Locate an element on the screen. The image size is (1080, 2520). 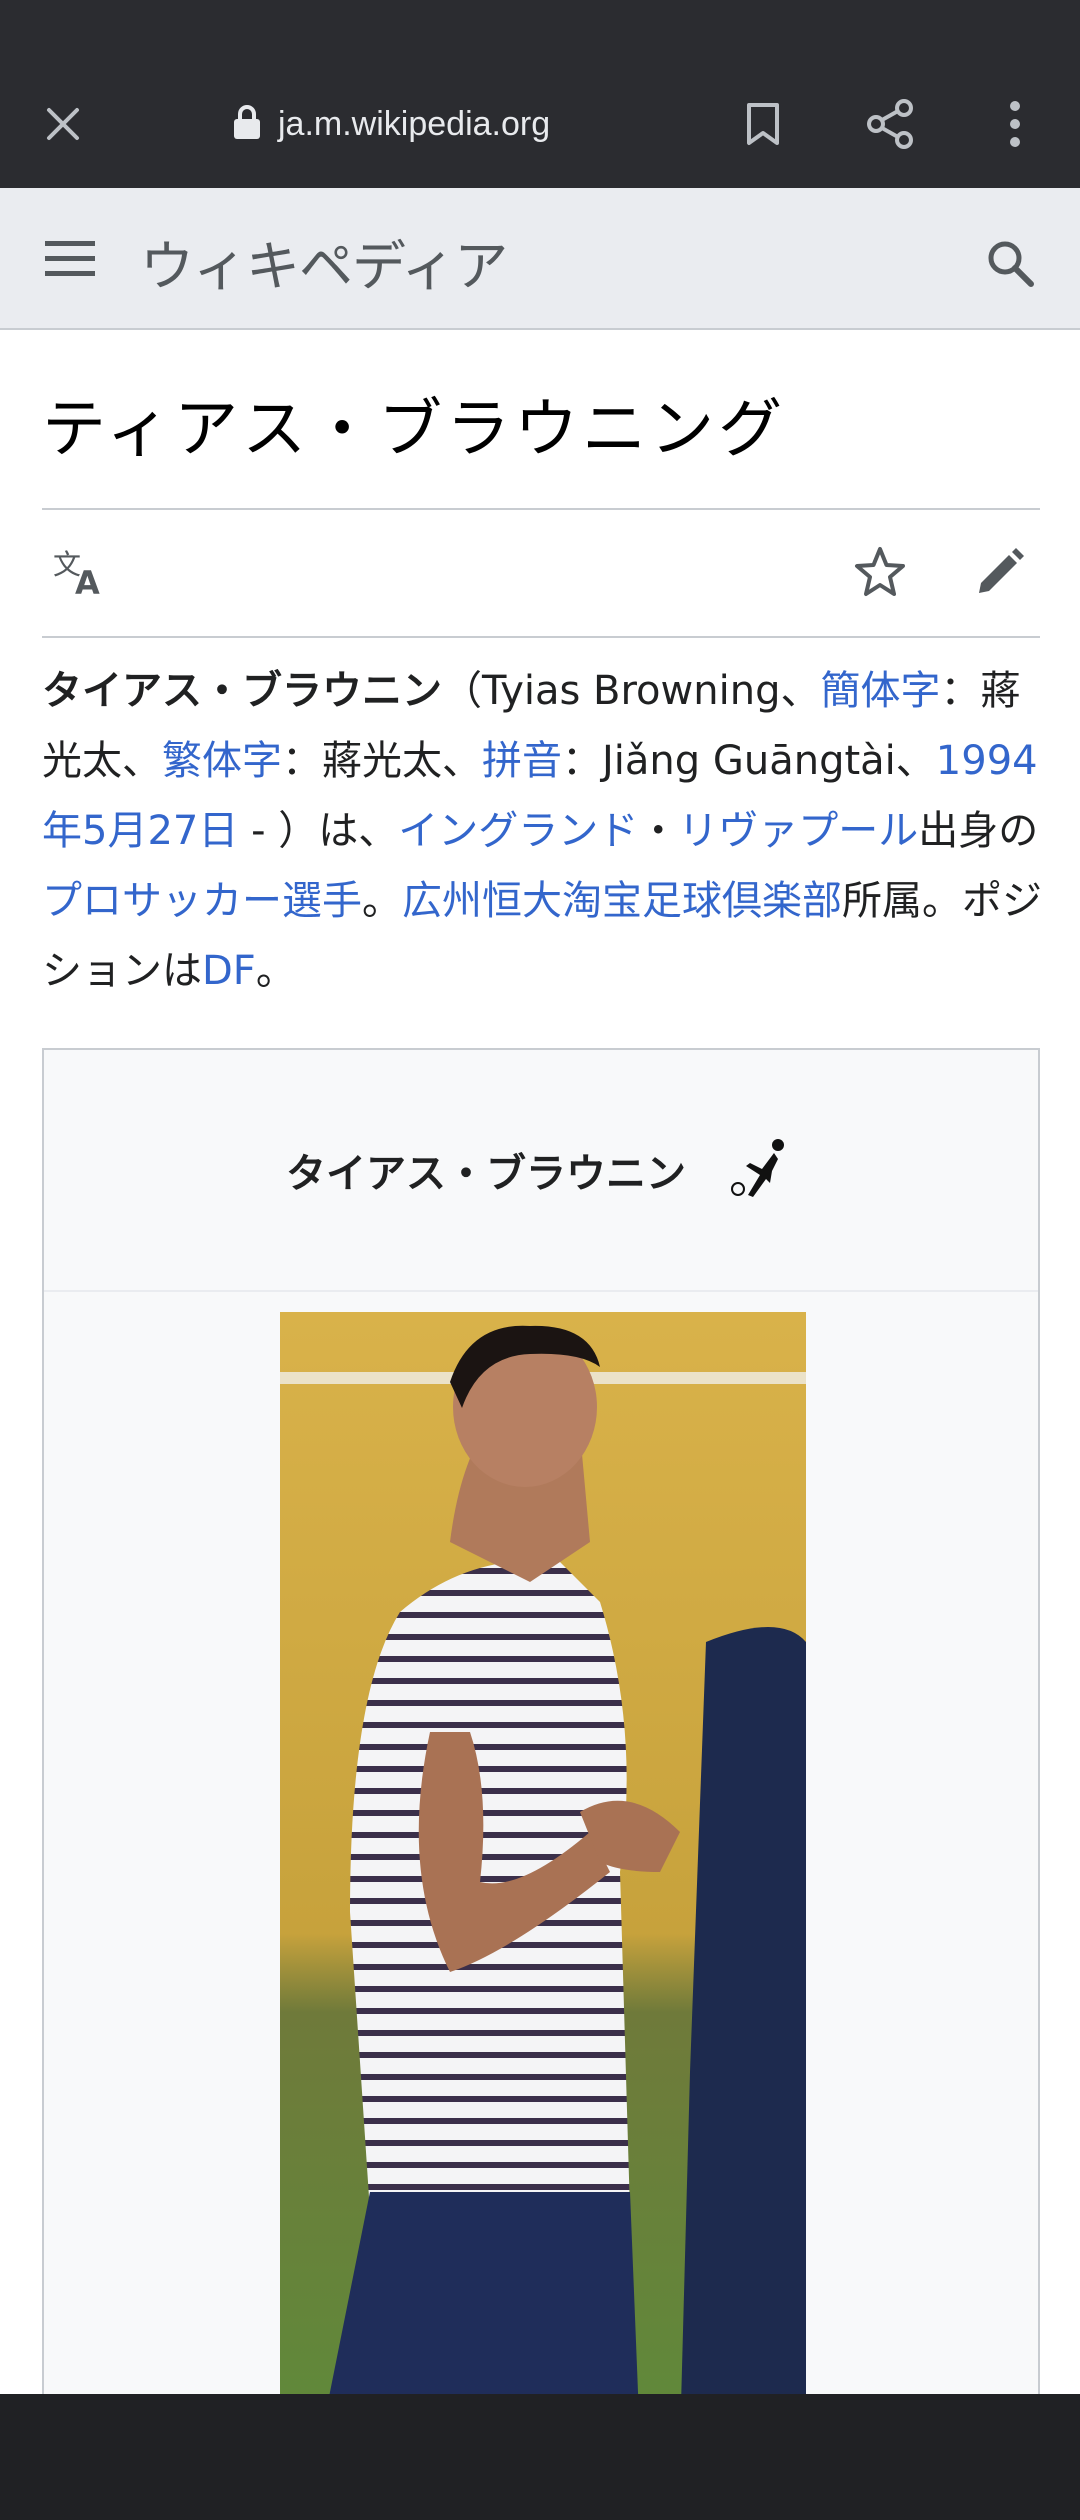
wiki-header: ウィキペディア is located at coordinates (540, 259).